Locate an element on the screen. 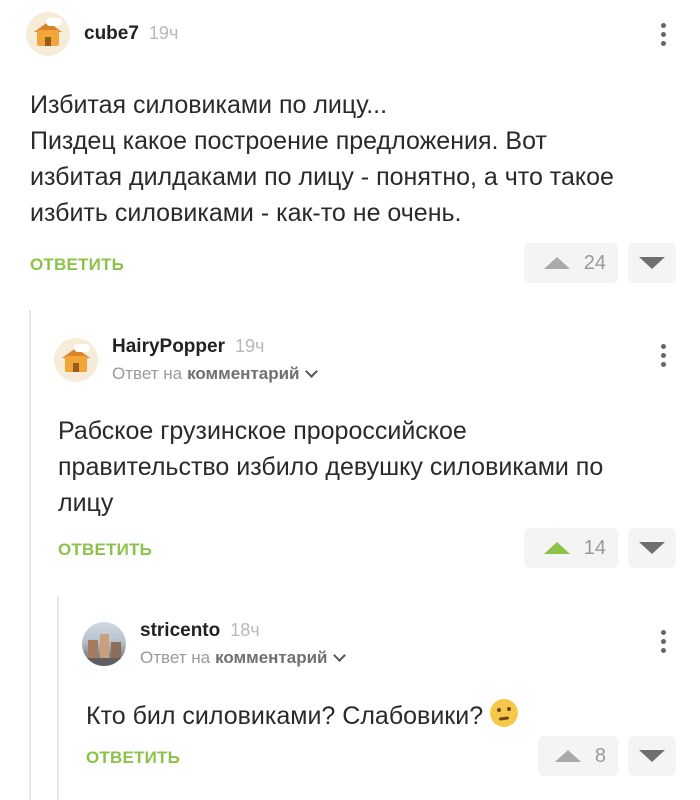  chevron-down-icon is located at coordinates (340, 655).